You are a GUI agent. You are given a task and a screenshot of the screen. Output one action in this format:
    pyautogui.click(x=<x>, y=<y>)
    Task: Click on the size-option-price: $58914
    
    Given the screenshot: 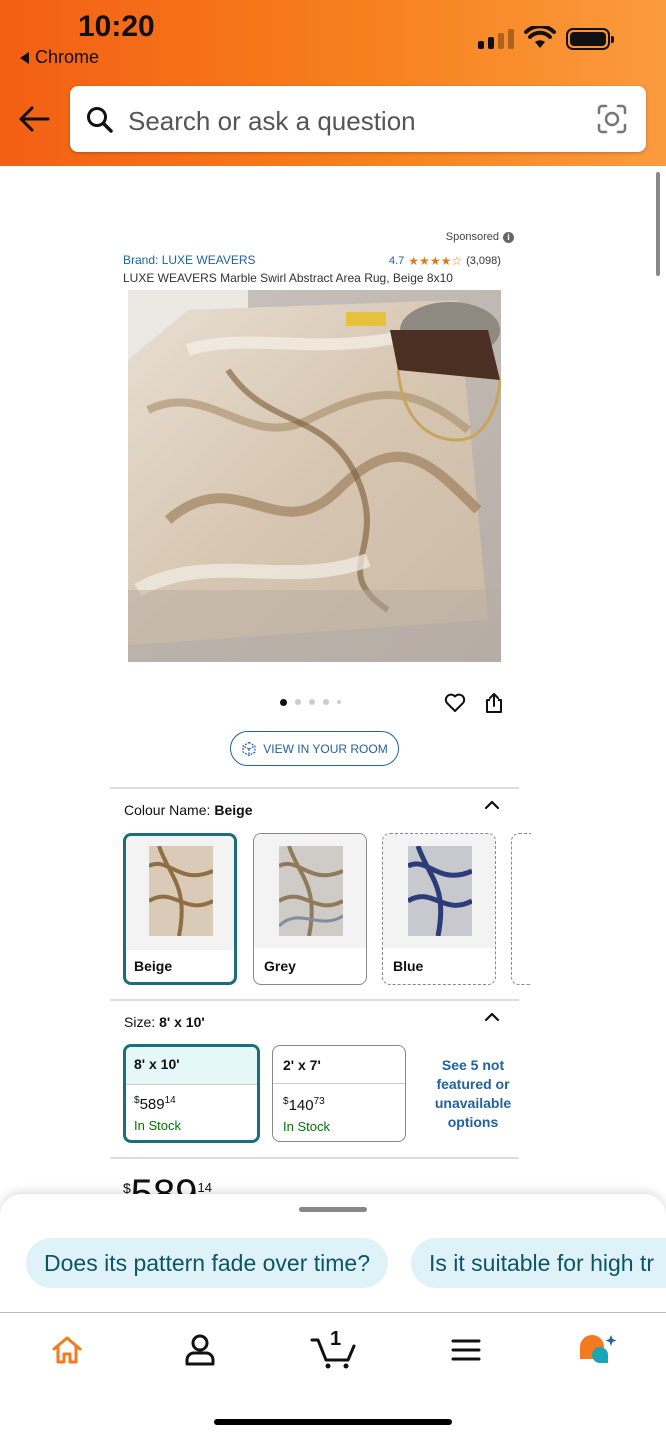 What is the action you would take?
    pyautogui.click(x=155, y=1104)
    